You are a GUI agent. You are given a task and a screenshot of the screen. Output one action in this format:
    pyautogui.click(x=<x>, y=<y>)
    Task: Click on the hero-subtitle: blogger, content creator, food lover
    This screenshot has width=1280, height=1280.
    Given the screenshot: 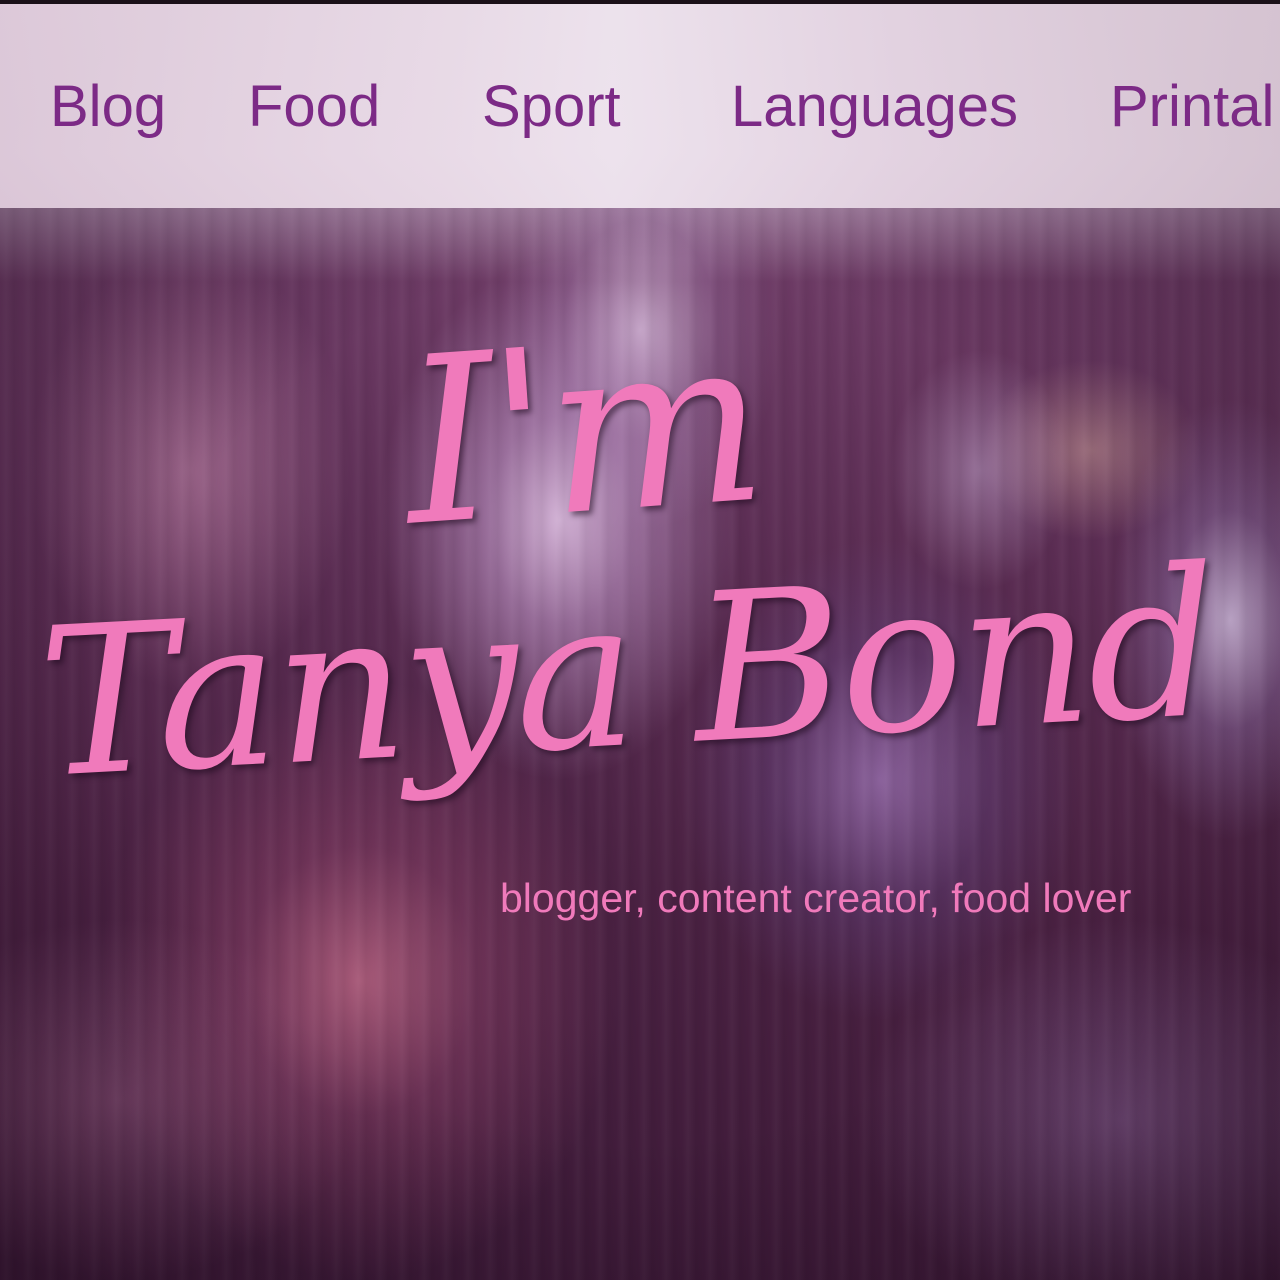 What is the action you would take?
    pyautogui.click(x=816, y=898)
    